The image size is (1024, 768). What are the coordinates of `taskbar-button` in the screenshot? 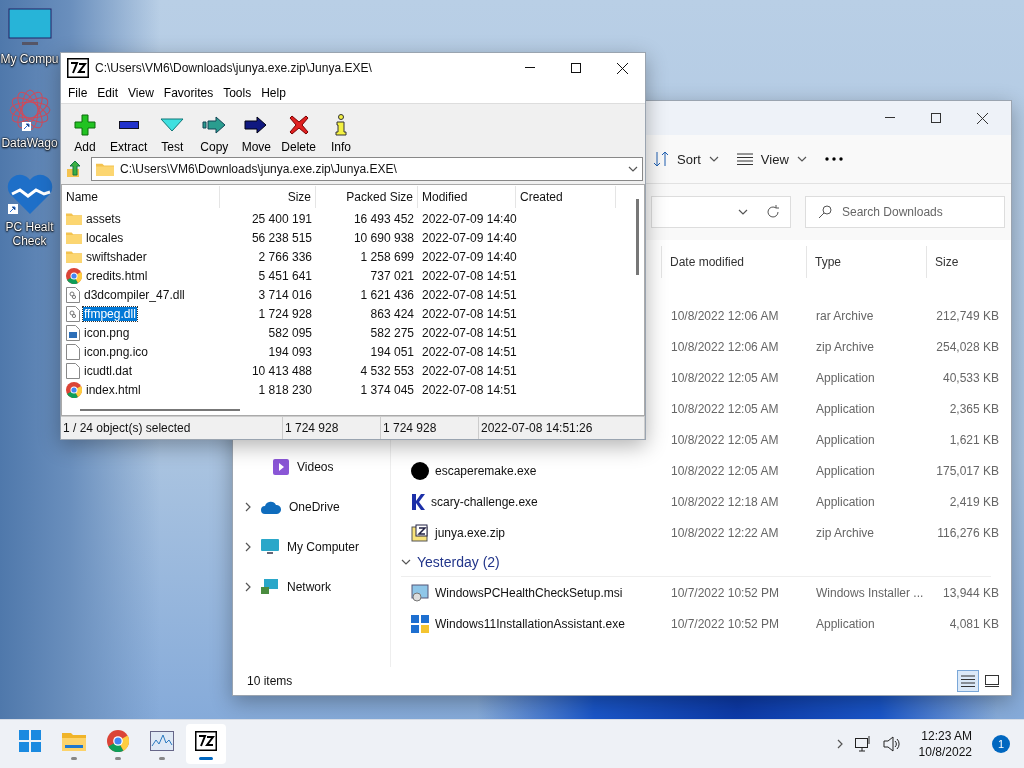 It's located at (206, 744).